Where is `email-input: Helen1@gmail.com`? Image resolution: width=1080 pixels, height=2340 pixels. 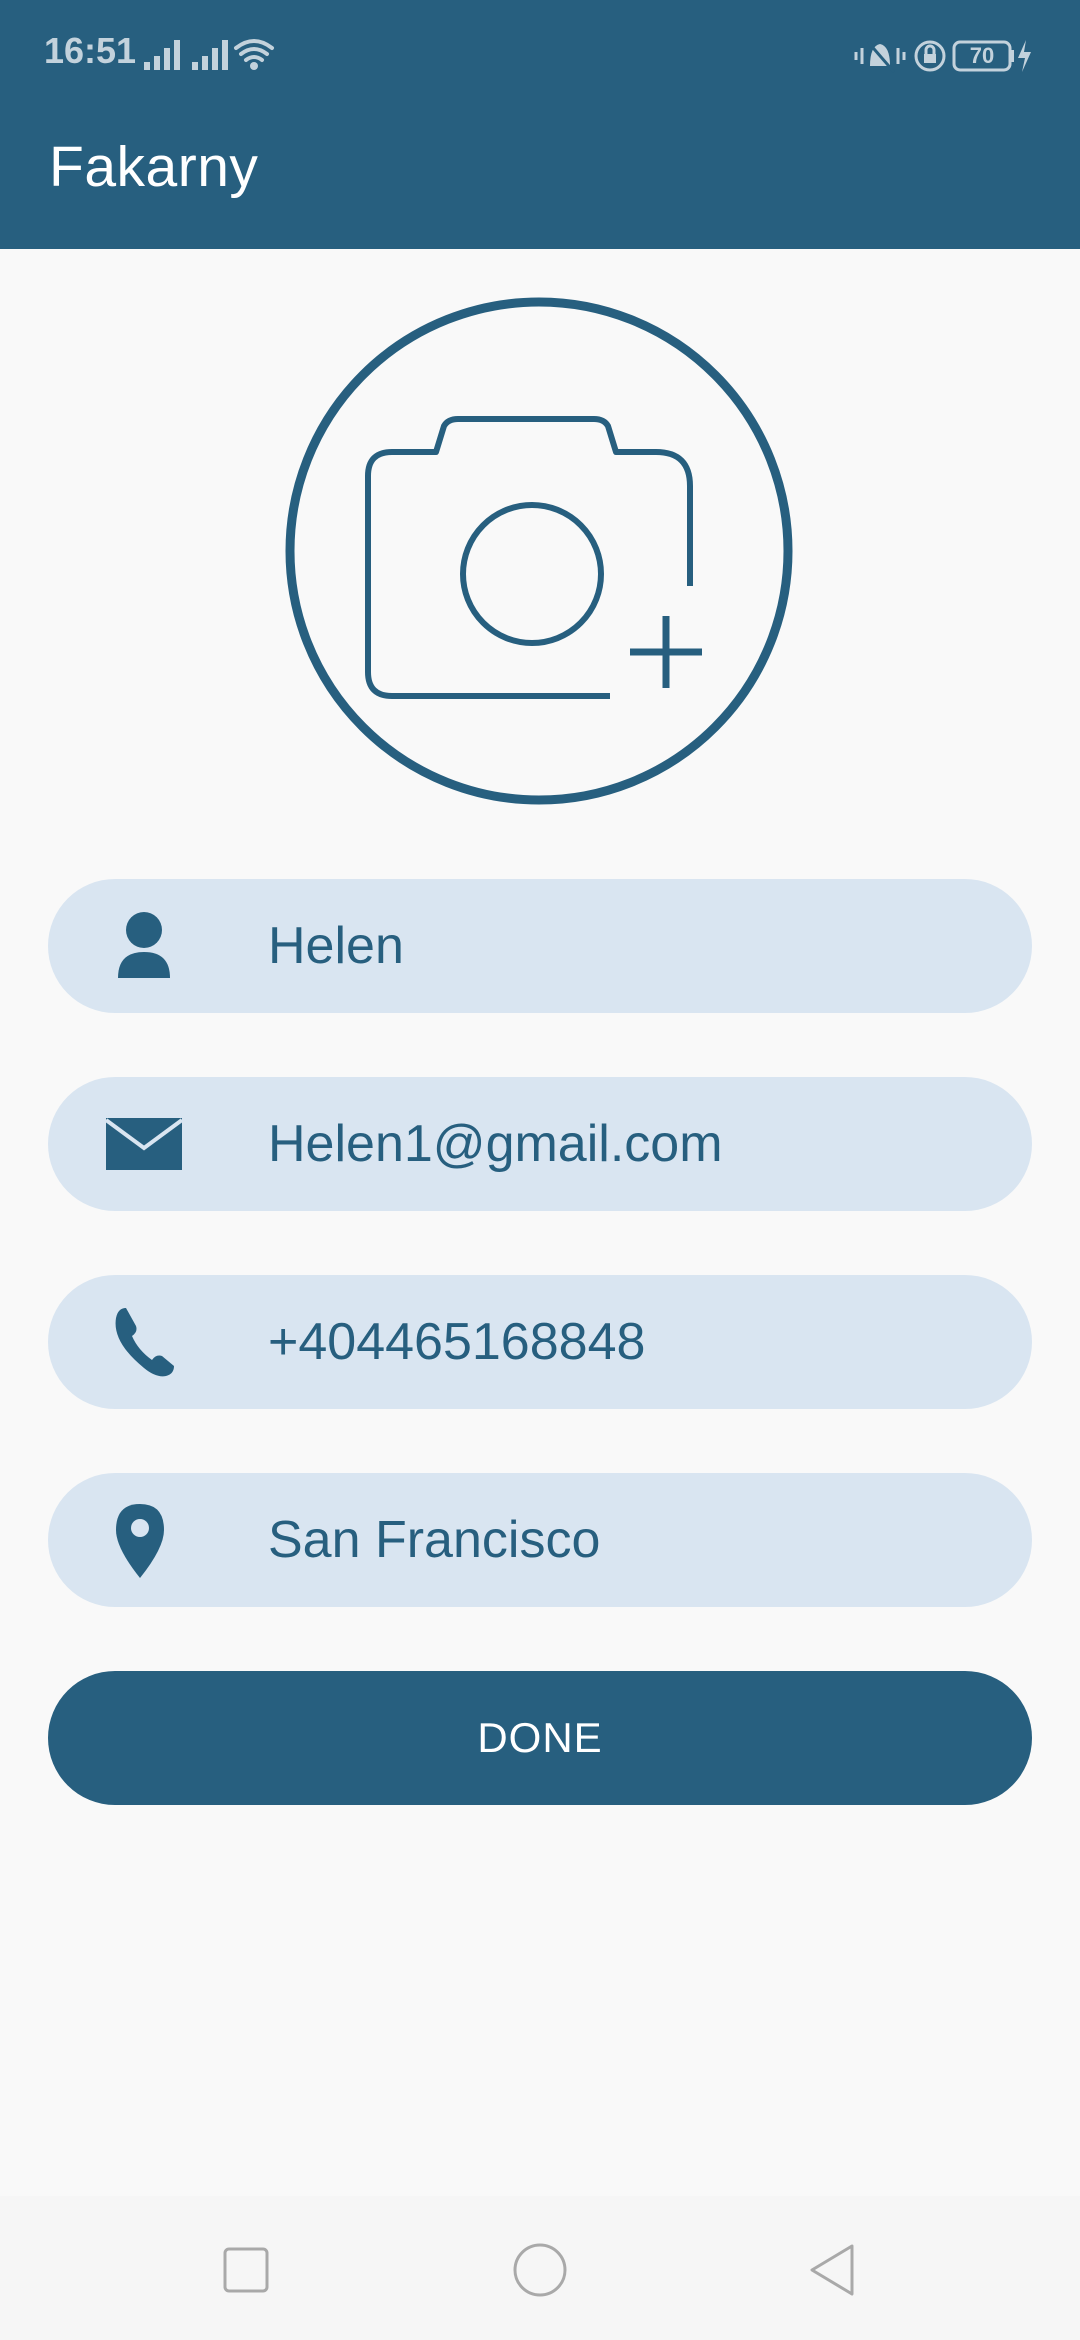 email-input: Helen1@gmail.com is located at coordinates (628, 1144).